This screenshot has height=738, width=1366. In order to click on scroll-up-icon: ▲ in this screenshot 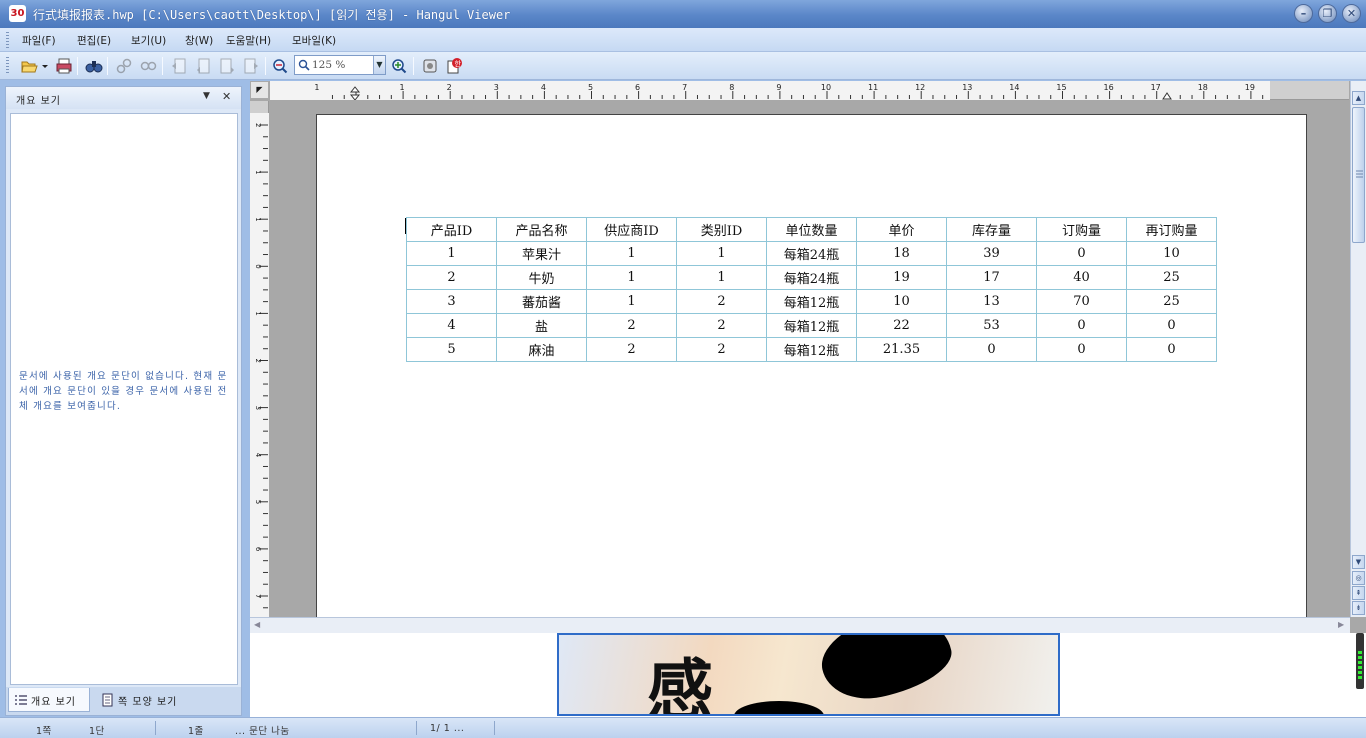, I will do `click(1358, 98)`.